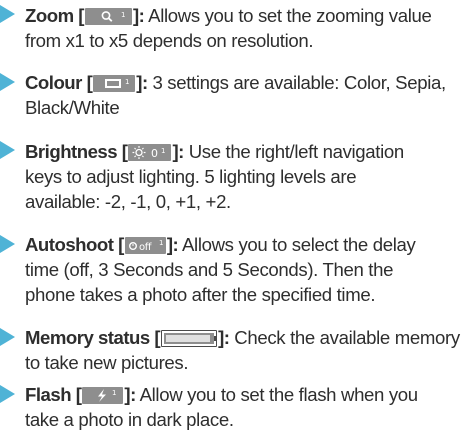  What do you see at coordinates (108, 16) in the screenshot?
I see `zoom-magnifier-icon: 1` at bounding box center [108, 16].